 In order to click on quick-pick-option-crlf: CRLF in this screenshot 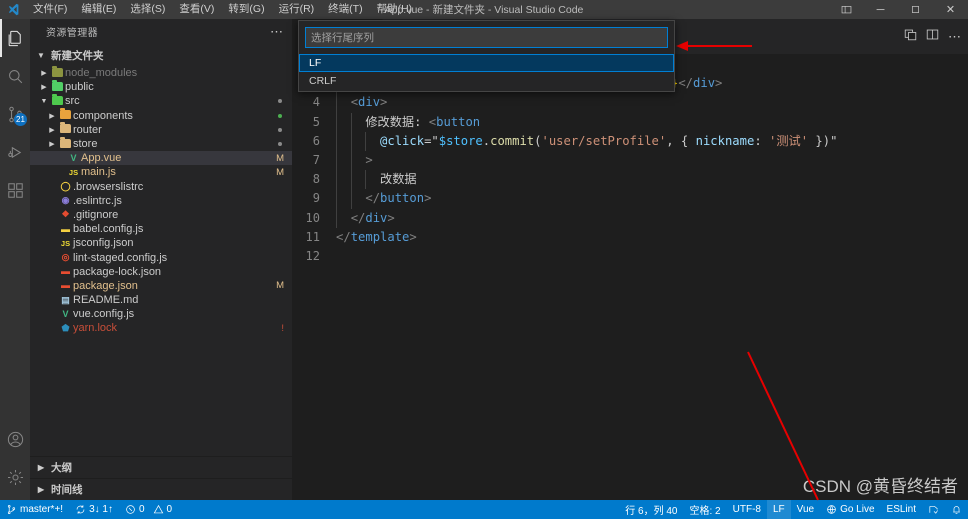, I will do `click(486, 81)`.